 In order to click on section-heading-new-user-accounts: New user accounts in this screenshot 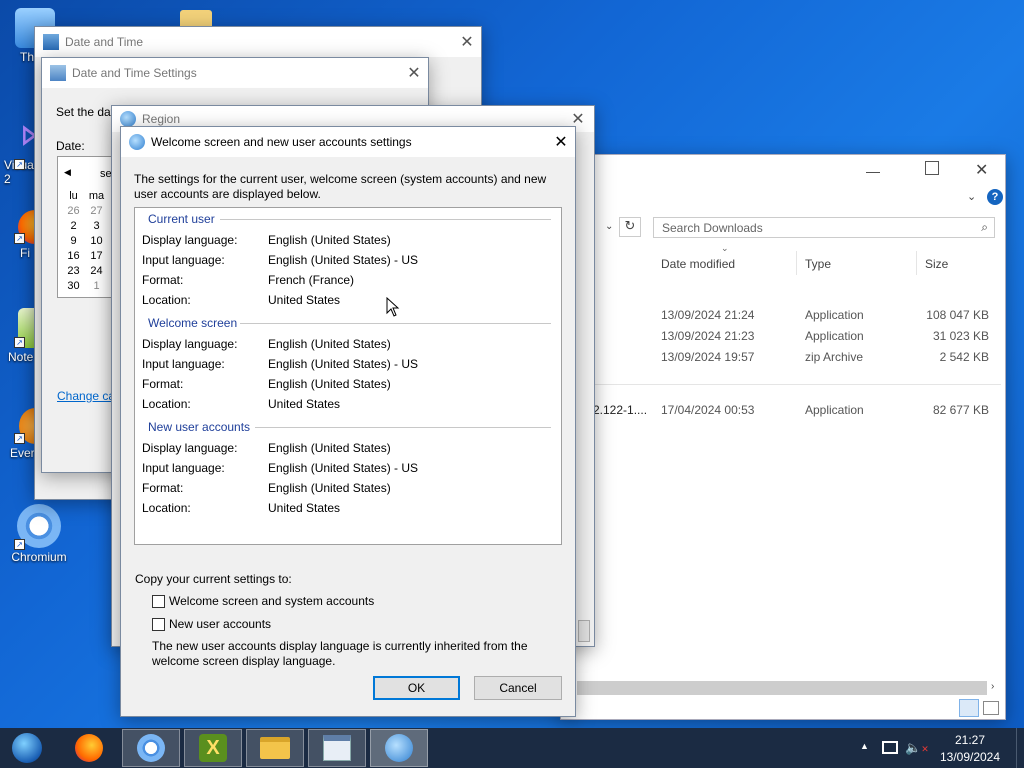, I will do `click(199, 427)`.